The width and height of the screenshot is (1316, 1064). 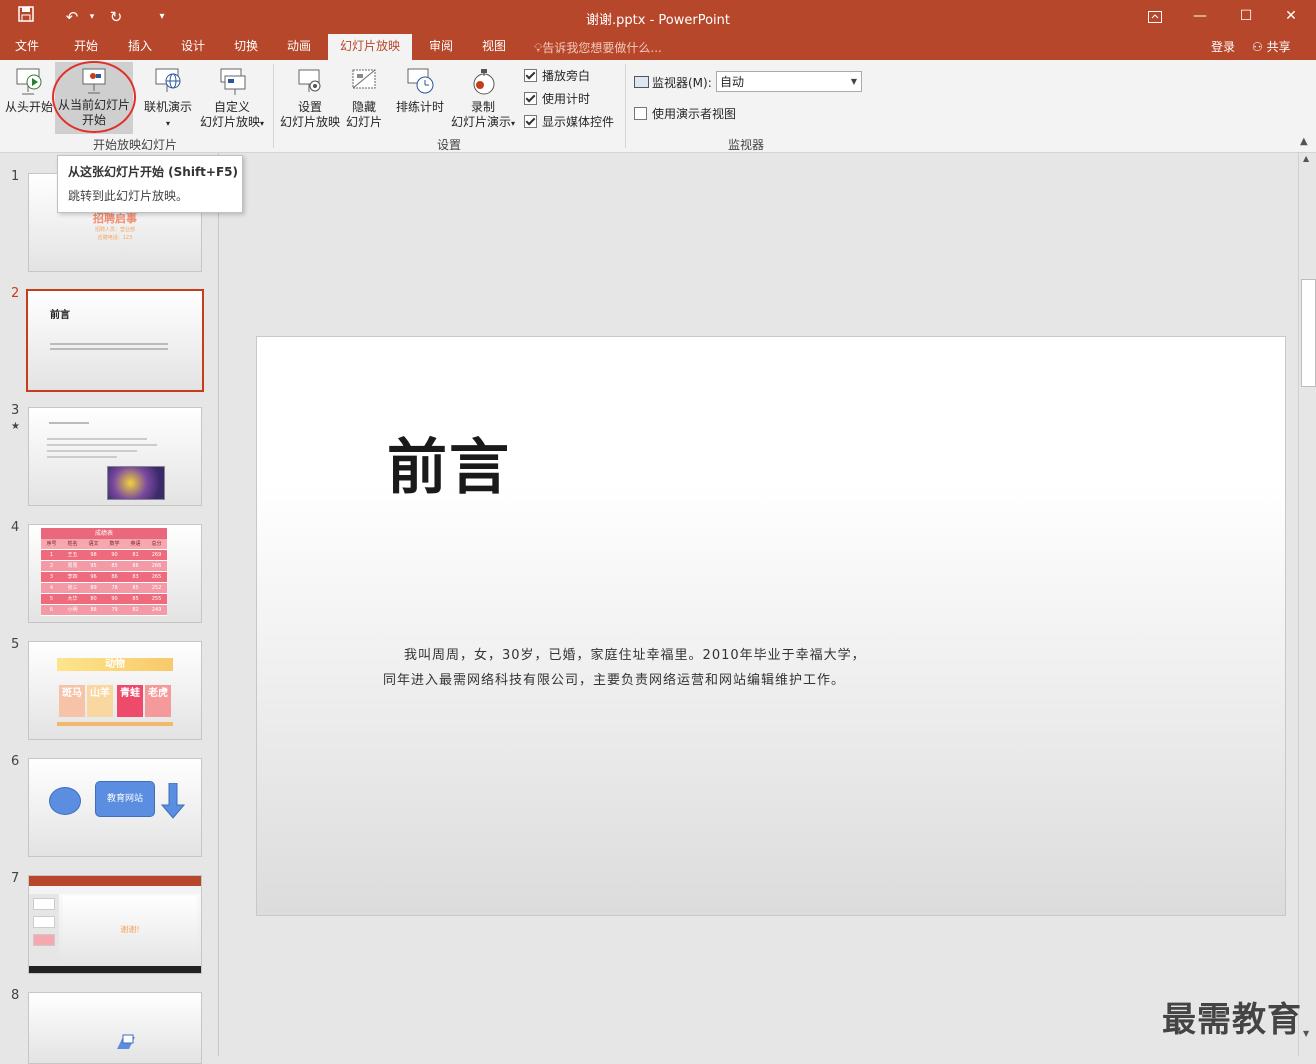 What do you see at coordinates (15, 527) in the screenshot?
I see `slide-number: 4` at bounding box center [15, 527].